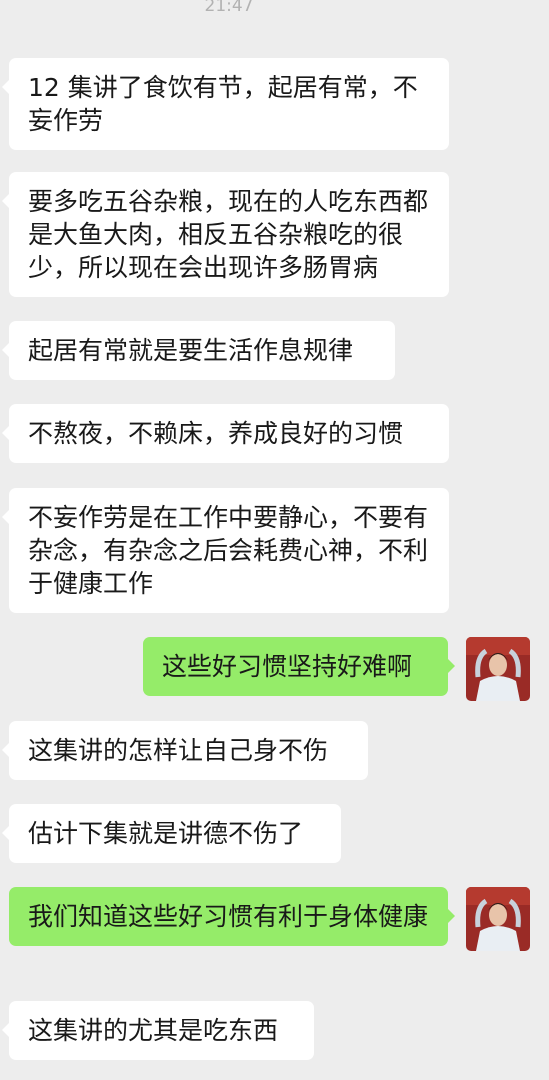 This screenshot has width=549, height=1080. Describe the element at coordinates (171, 833) in the screenshot. I see `message-bubble-incoming: 估计下集就是讲德不伤了` at that location.